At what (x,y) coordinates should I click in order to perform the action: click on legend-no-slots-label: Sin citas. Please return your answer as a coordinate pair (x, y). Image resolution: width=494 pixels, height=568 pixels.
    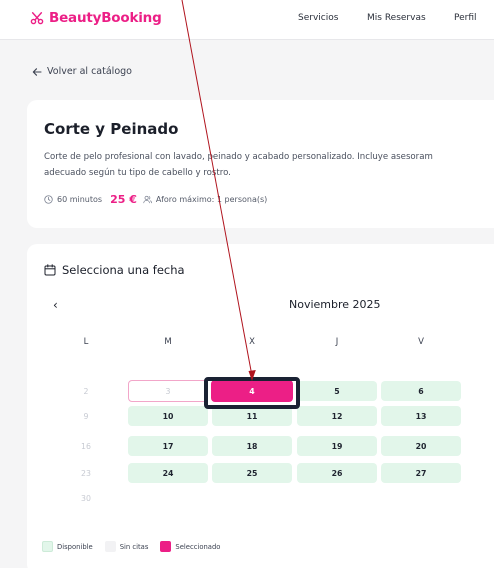
    Looking at the image, I should click on (134, 546).